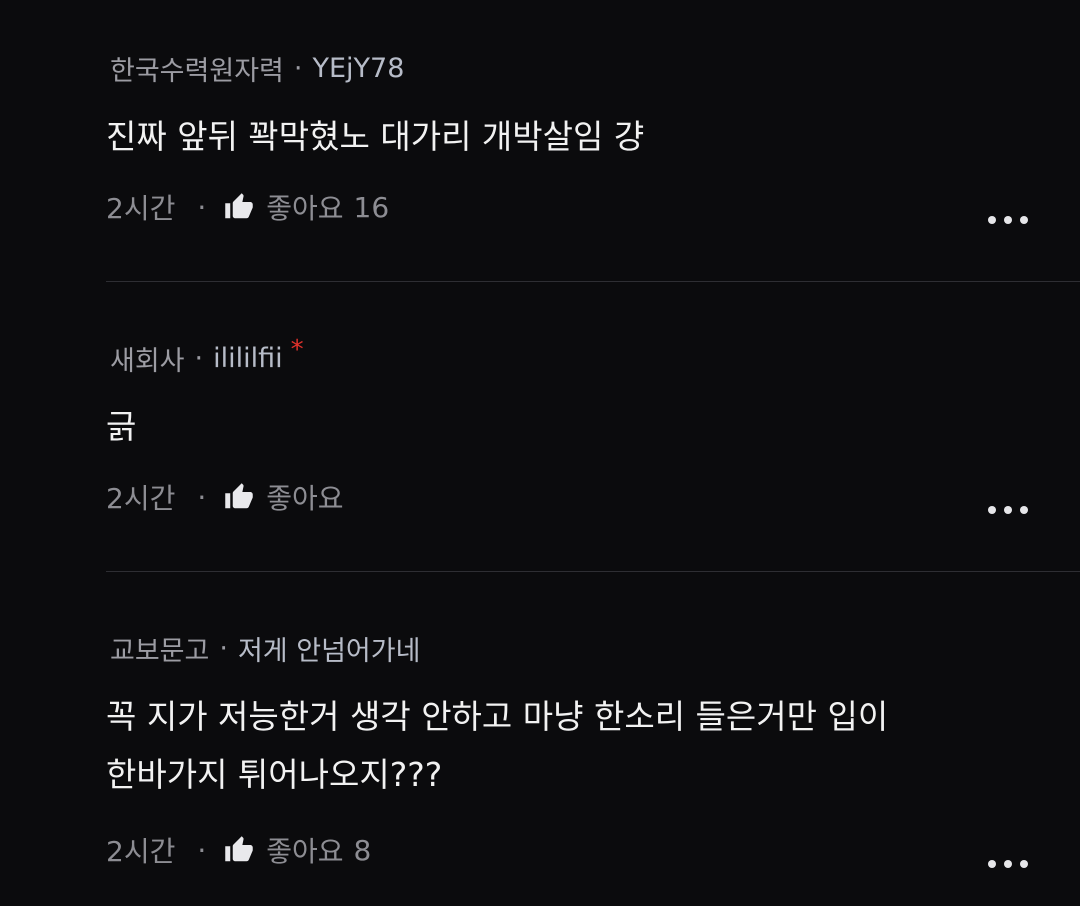 This screenshot has width=1080, height=906. Describe the element at coordinates (197, 71) in the screenshot. I see `author-company: 한국수력원자력` at that location.